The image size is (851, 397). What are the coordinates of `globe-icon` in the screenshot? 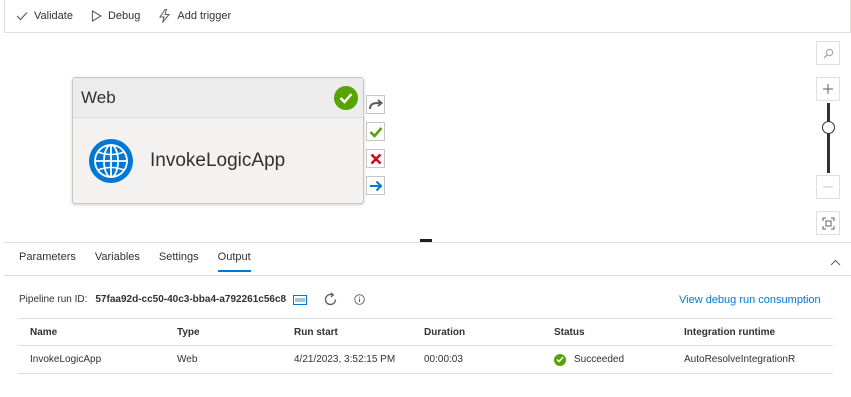 It's located at (111, 161).